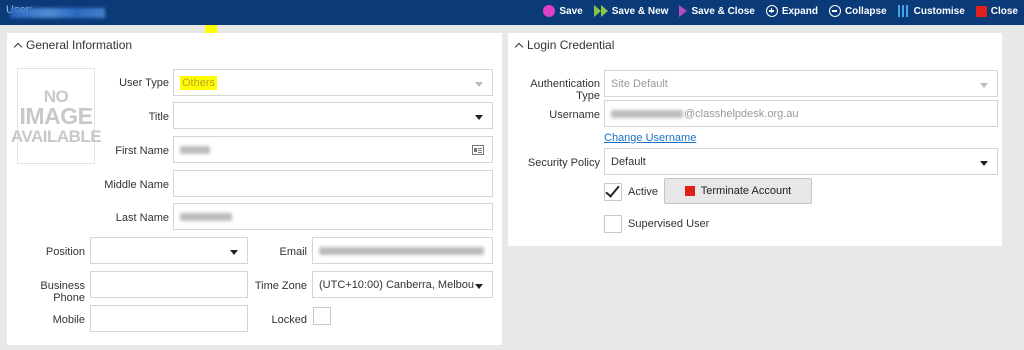 The height and width of the screenshot is (350, 1024). I want to click on customise-button: Customise, so click(931, 11).